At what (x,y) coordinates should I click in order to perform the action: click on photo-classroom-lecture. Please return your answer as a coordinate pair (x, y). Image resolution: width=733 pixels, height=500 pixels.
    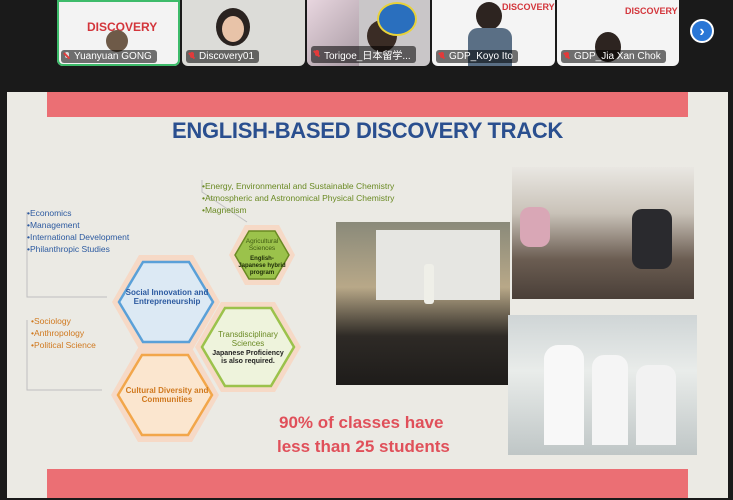
    Looking at the image, I should click on (423, 303).